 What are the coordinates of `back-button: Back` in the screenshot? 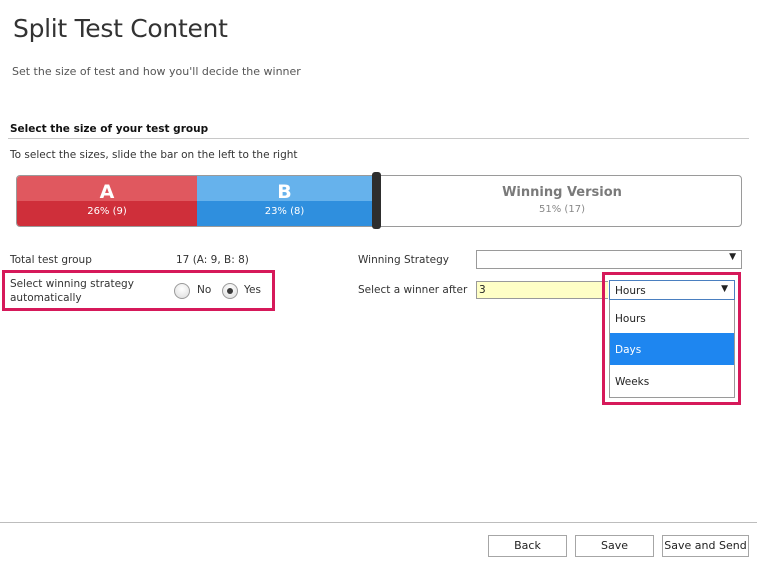 It's located at (527, 546).